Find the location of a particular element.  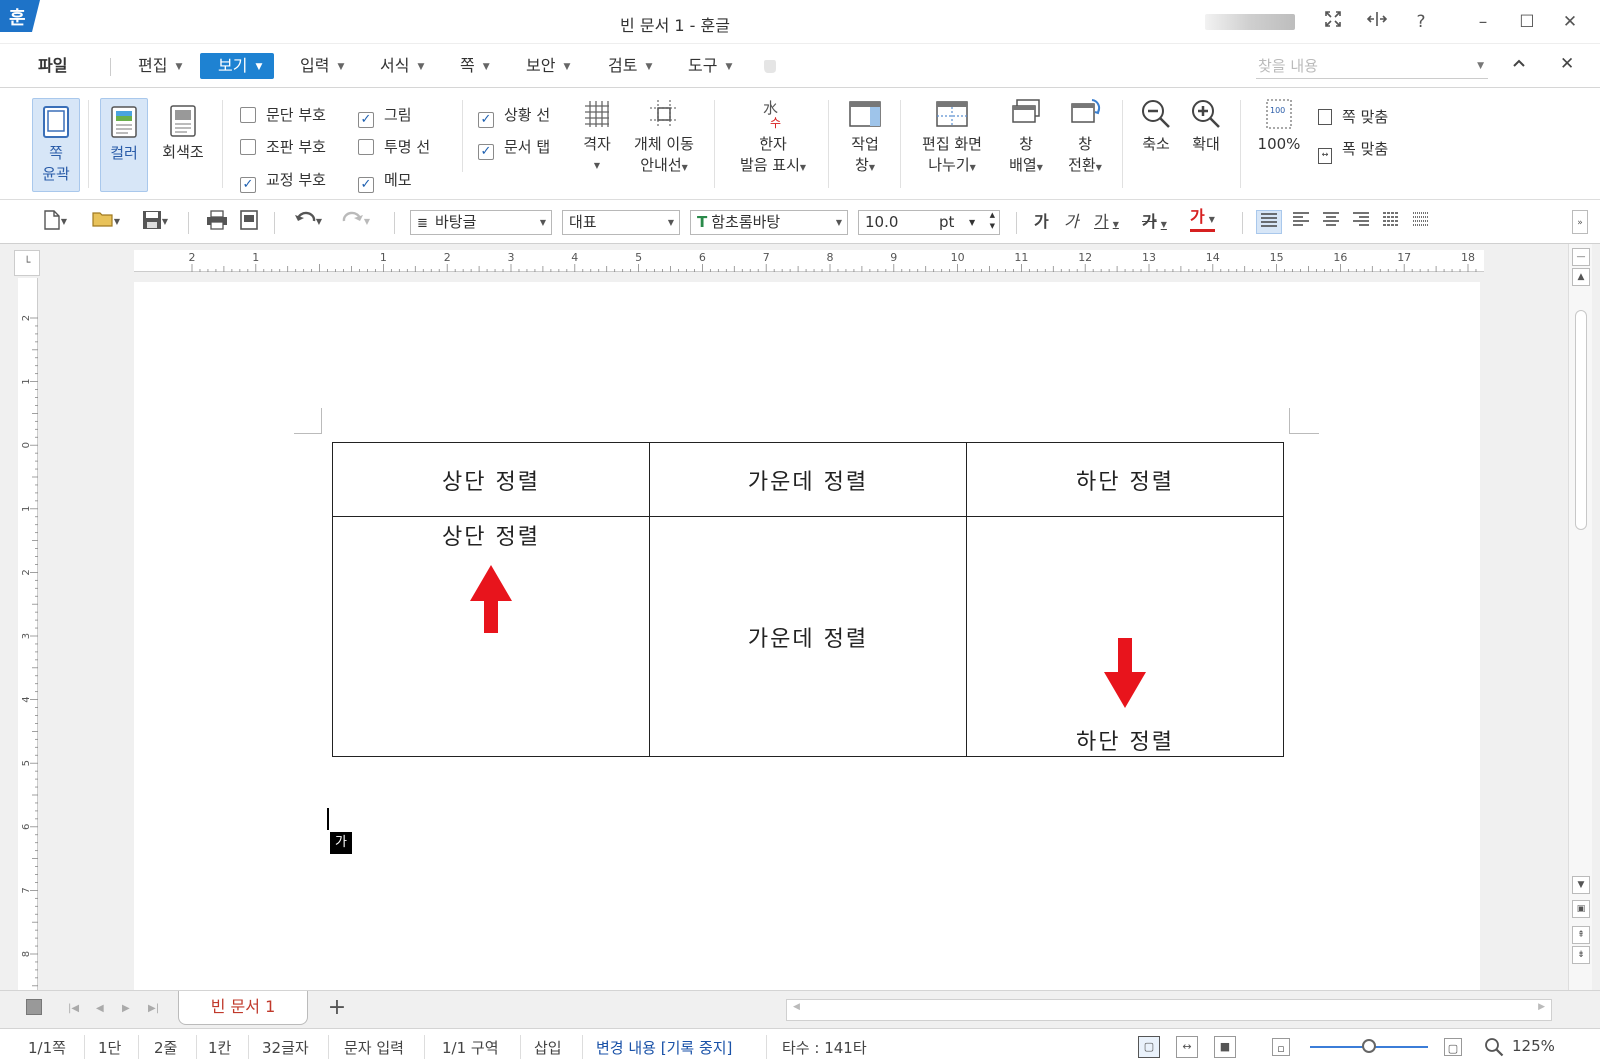

page-outline-button: 쪽 윤곽 is located at coordinates (56, 145).